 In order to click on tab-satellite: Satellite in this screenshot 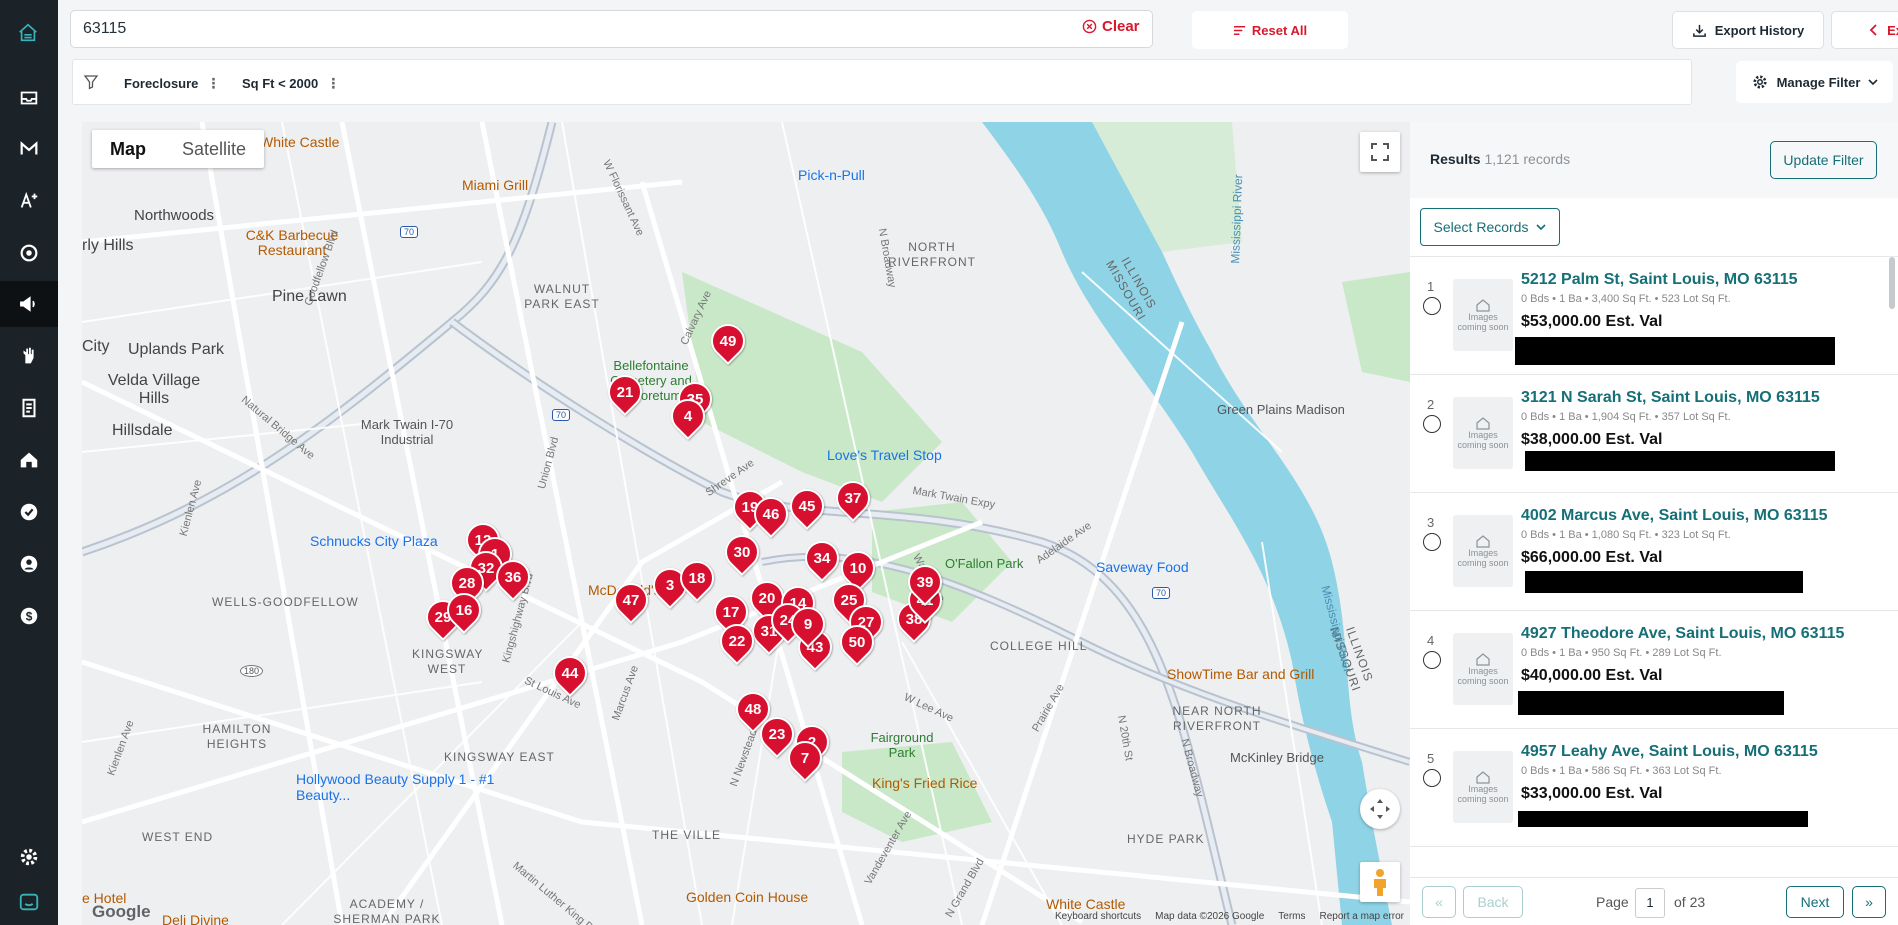, I will do `click(214, 149)`.